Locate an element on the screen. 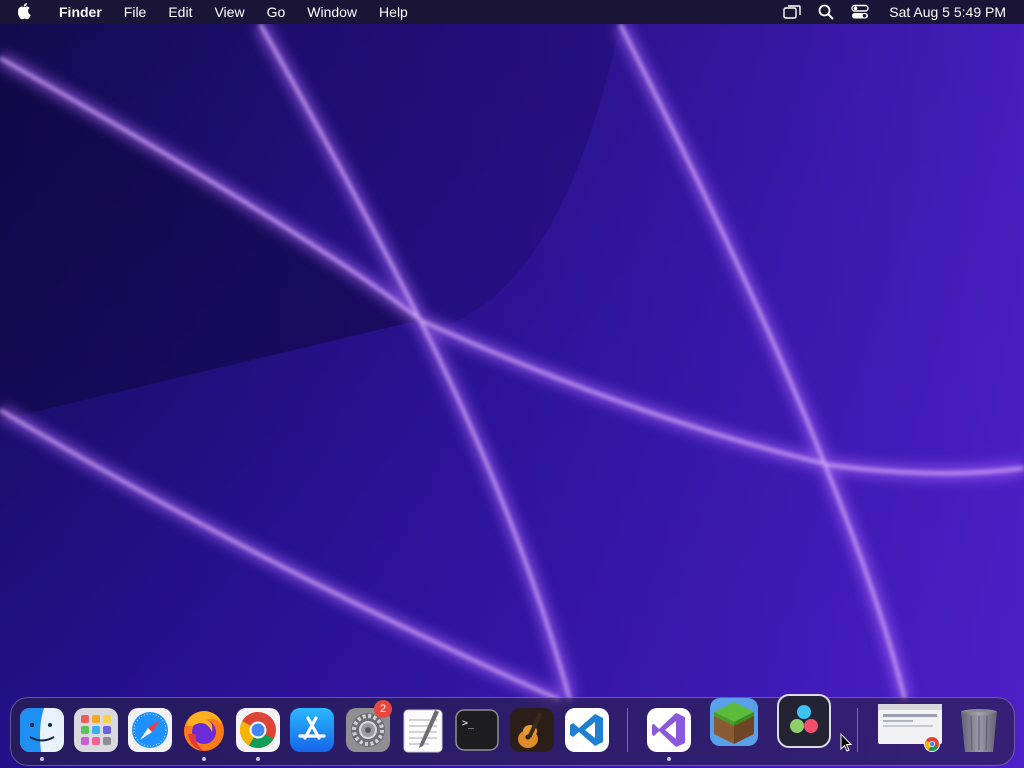  dock-item-davinci-resolve is located at coordinates (804, 721).